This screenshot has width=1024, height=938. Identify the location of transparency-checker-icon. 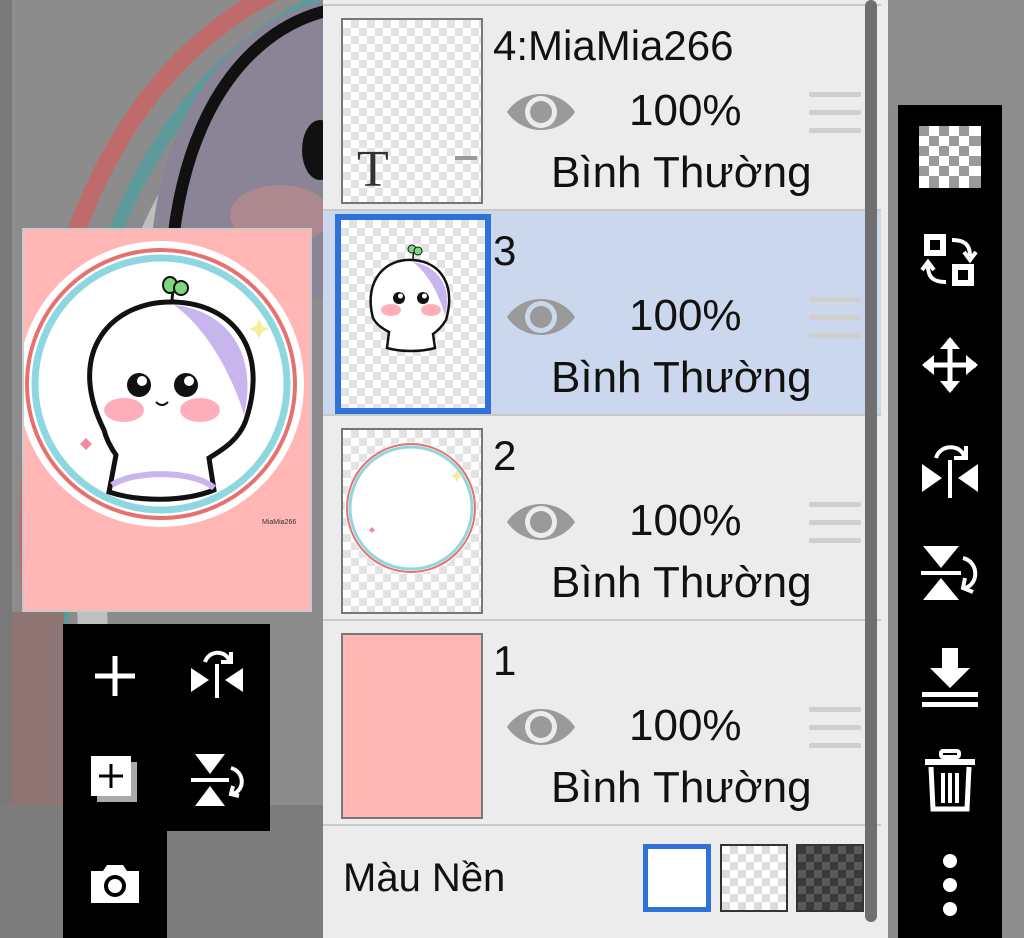
(950, 157).